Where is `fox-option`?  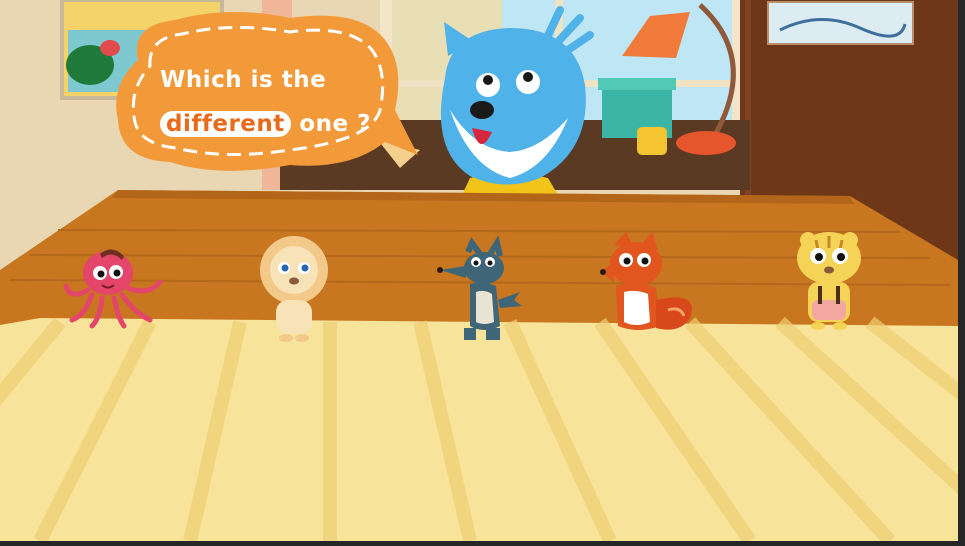
fox-option is located at coordinates (646, 281).